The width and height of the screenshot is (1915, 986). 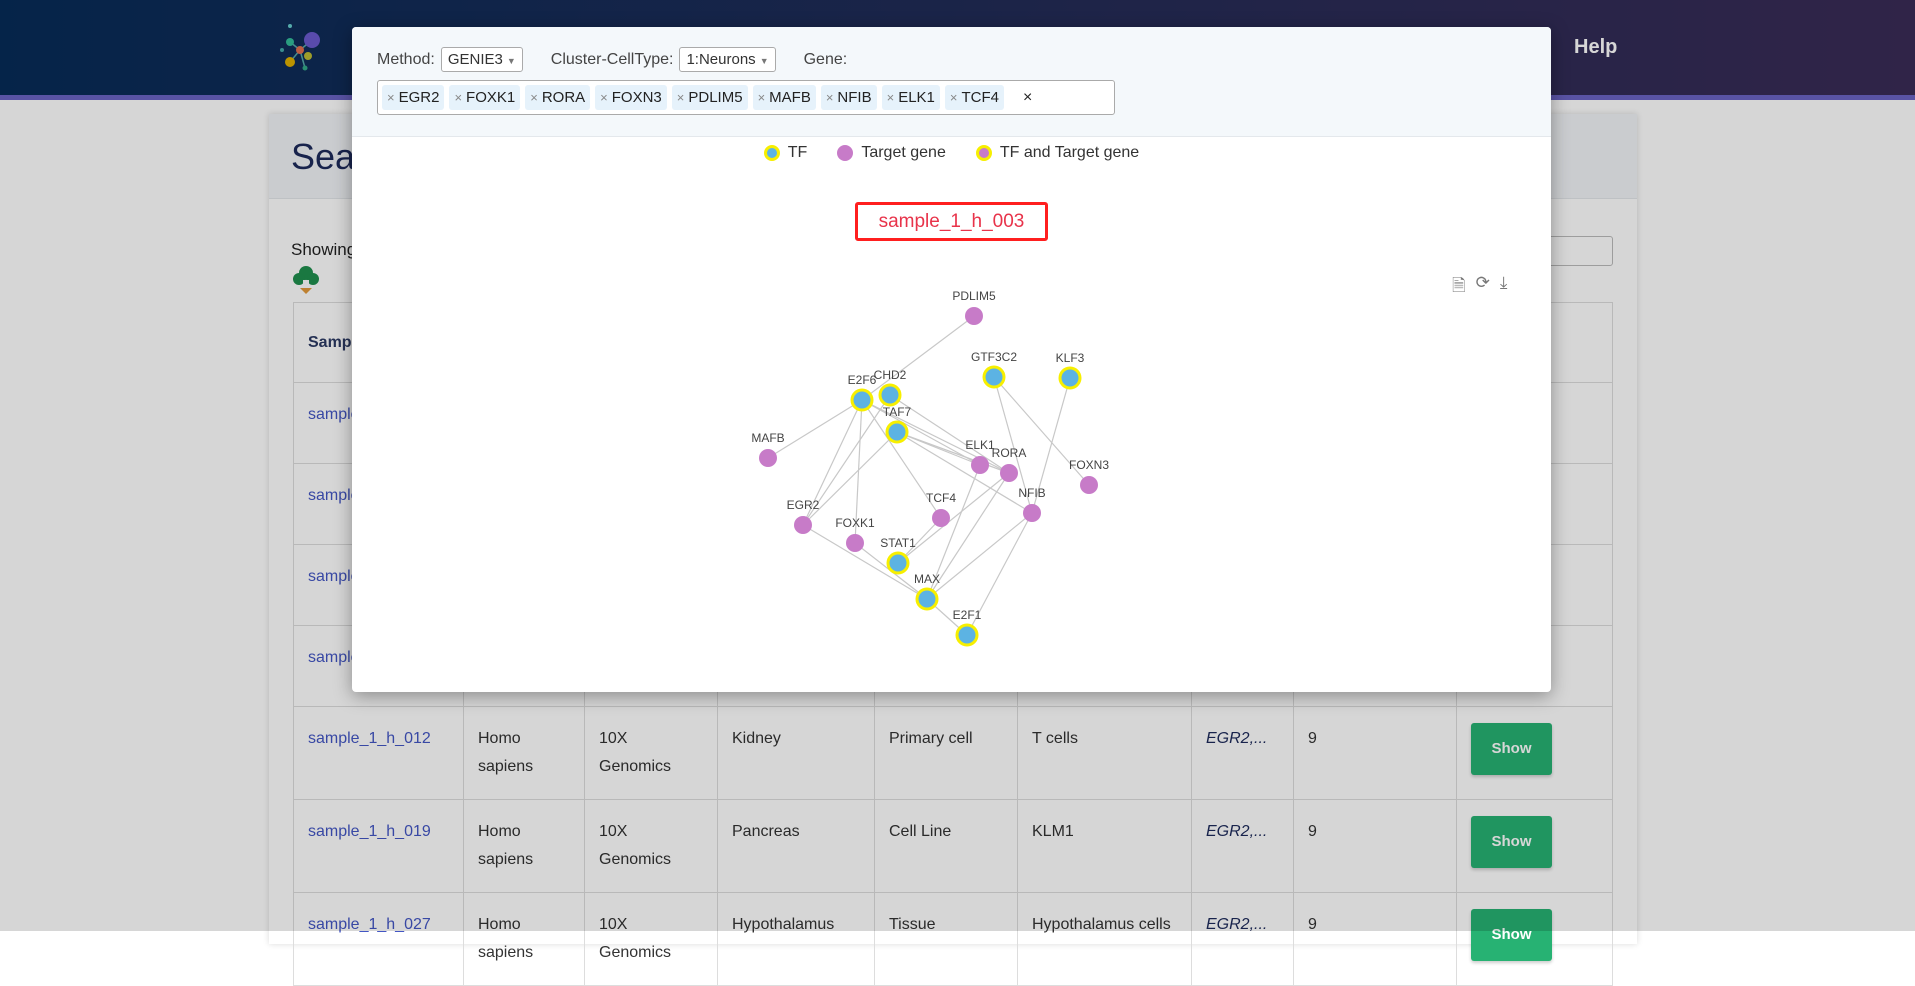 What do you see at coordinates (767, 438) in the screenshot?
I see `node-label: MAFB` at bounding box center [767, 438].